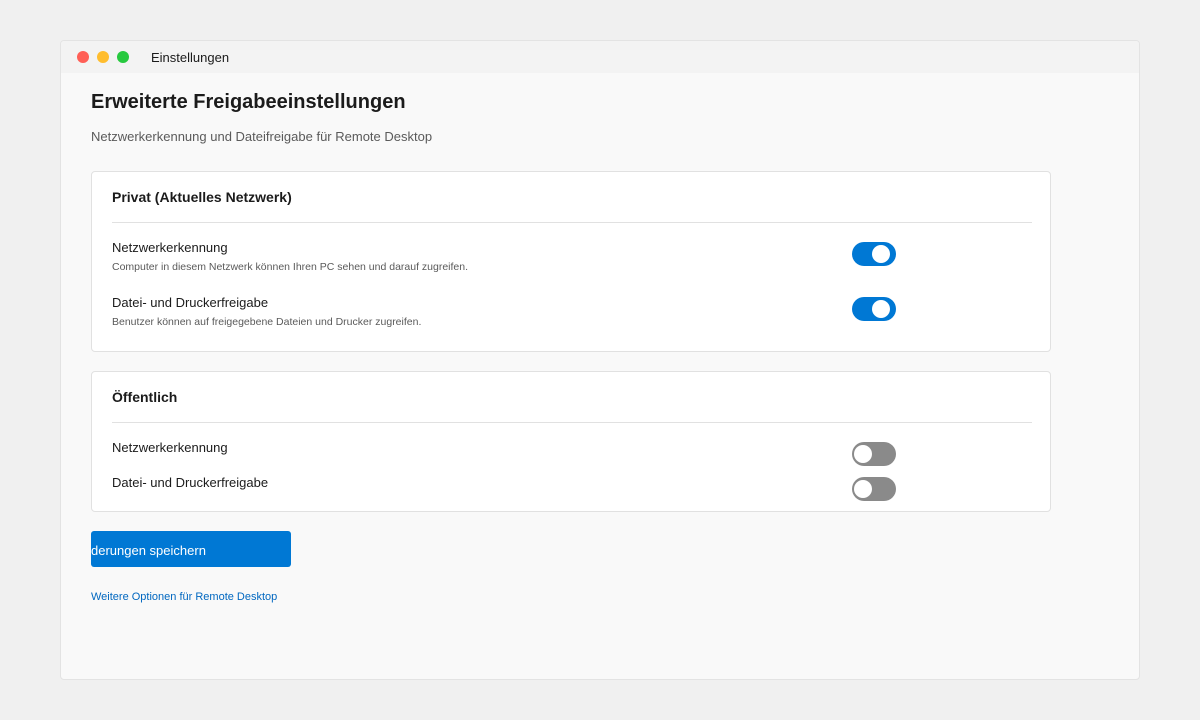  I want to click on section-title: Öffentlich, so click(145, 397).